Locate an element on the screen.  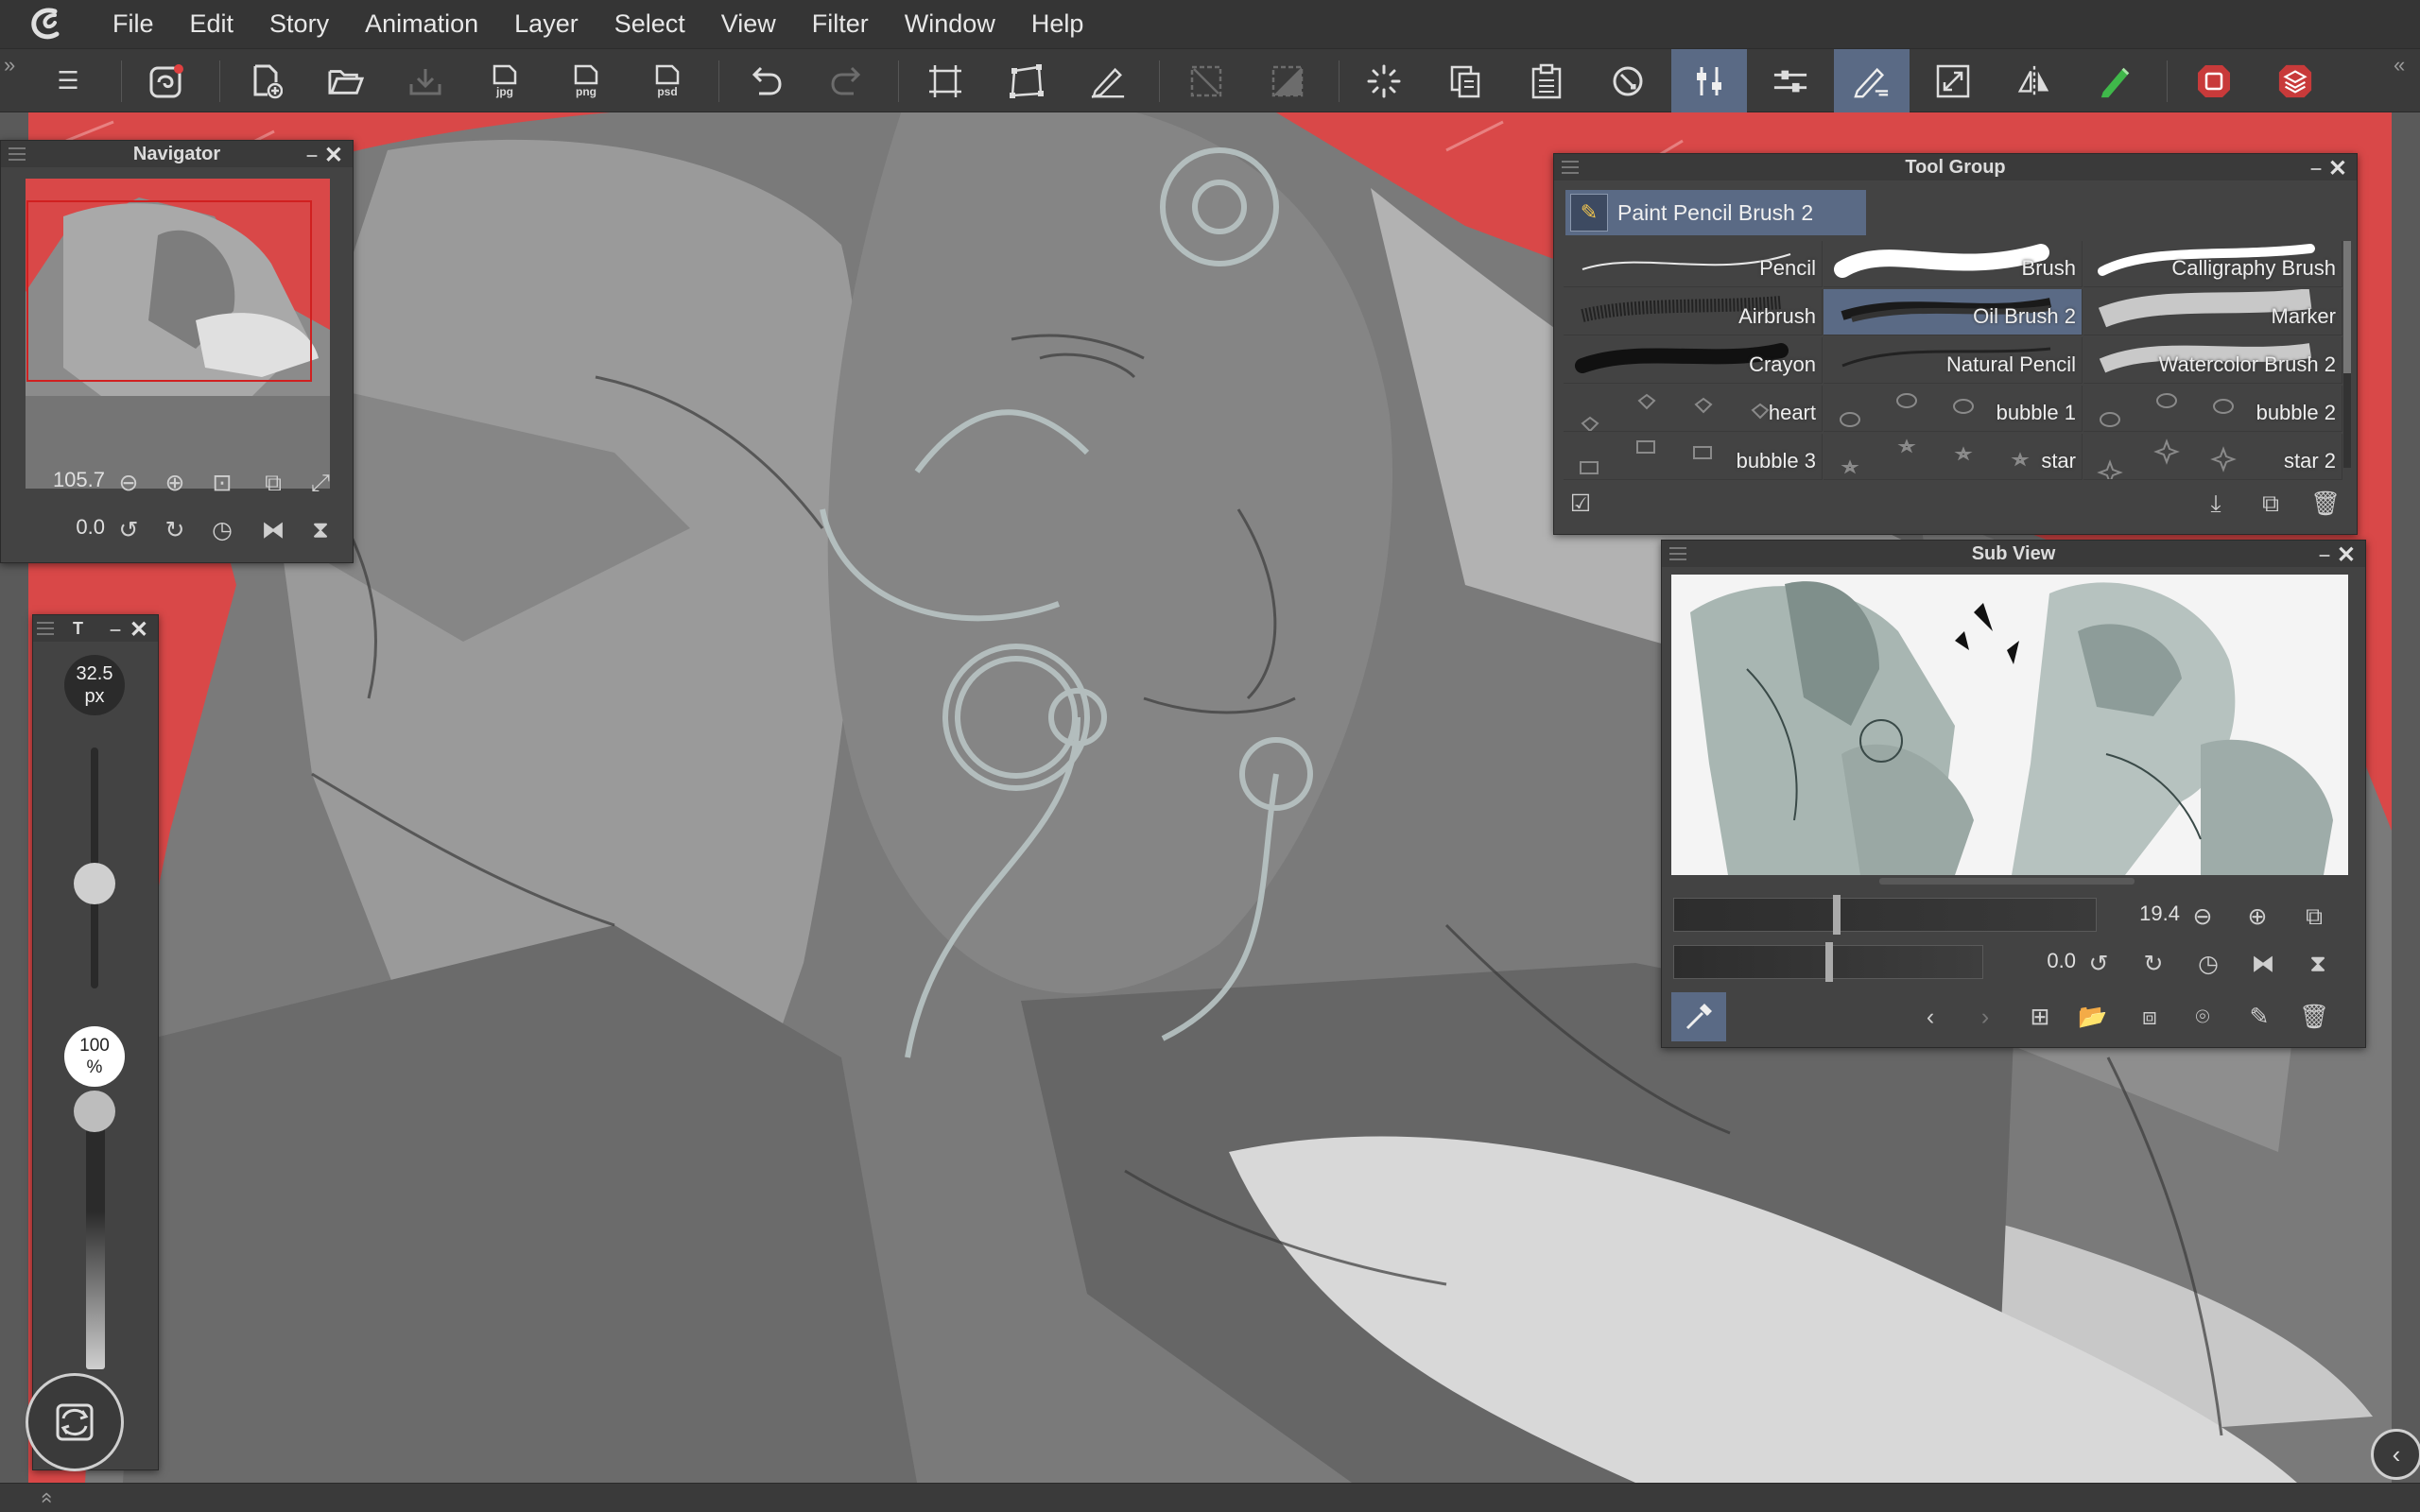
navigator-title-bar: Navigator ⎯ ✕ is located at coordinates (177, 154).